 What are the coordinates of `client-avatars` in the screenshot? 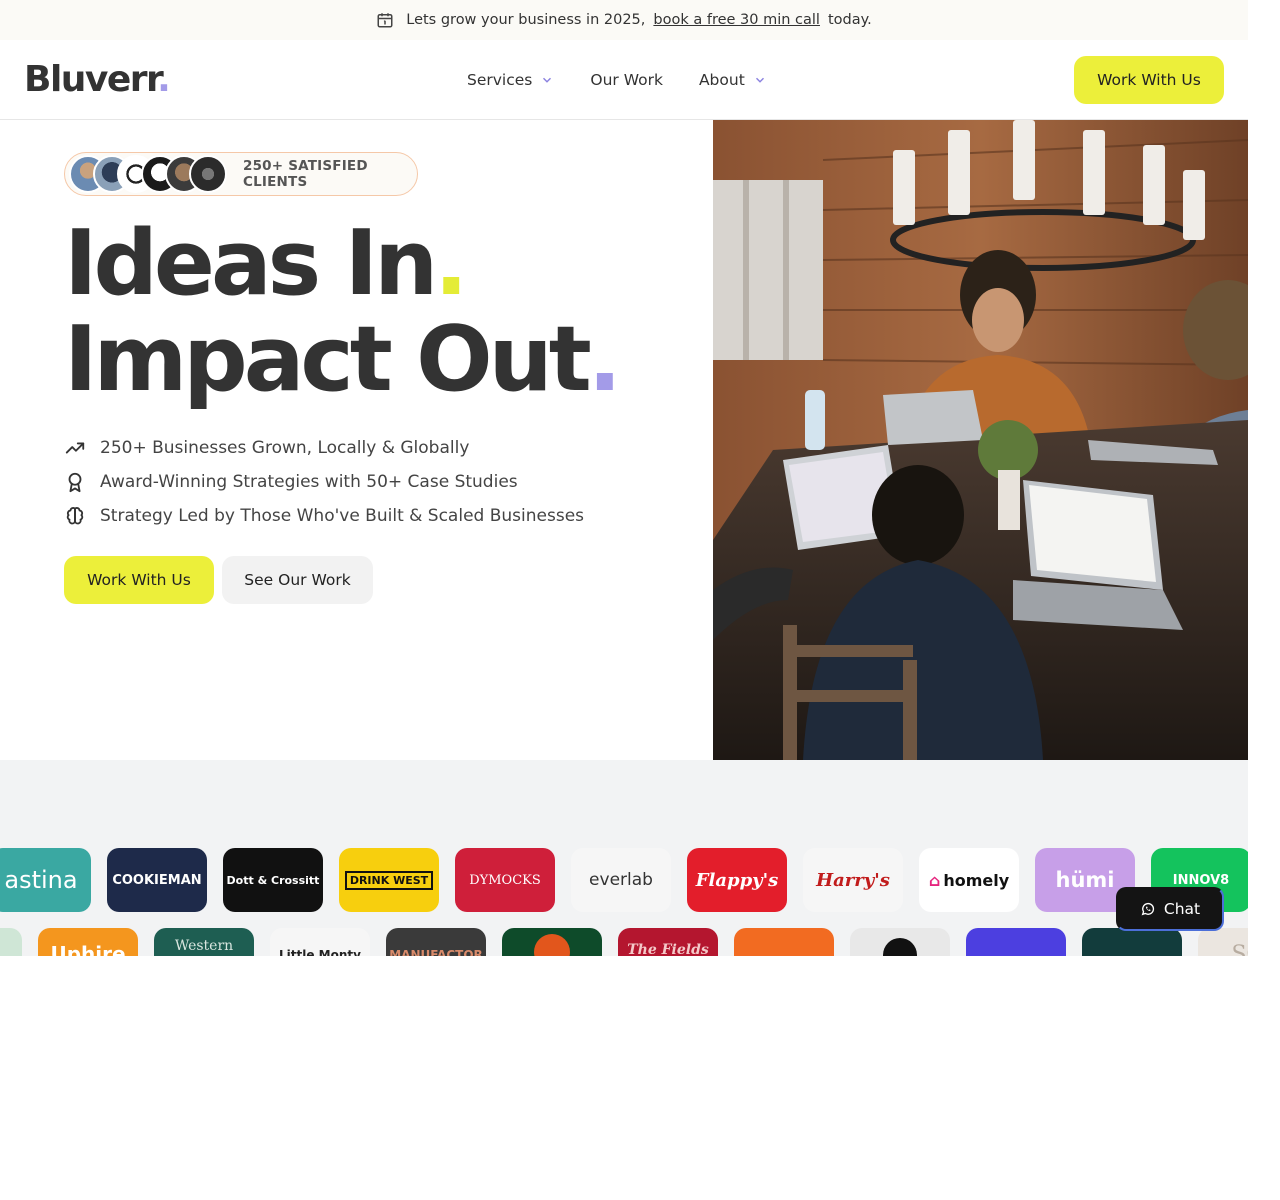 It's located at (148, 174).